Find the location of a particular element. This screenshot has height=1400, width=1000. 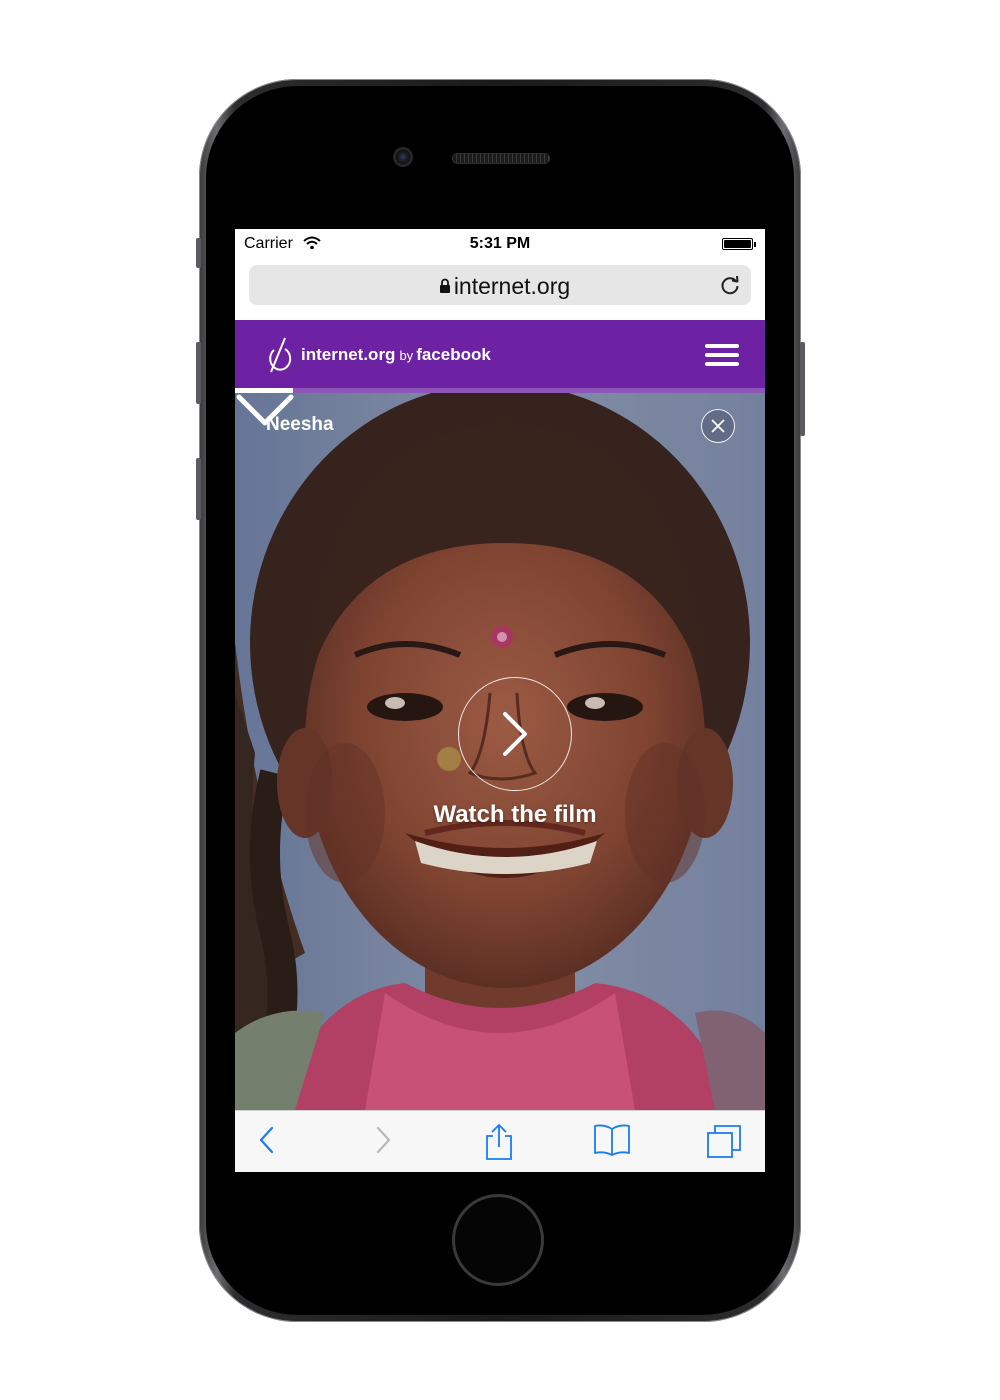

play-film-button is located at coordinates (515, 734).